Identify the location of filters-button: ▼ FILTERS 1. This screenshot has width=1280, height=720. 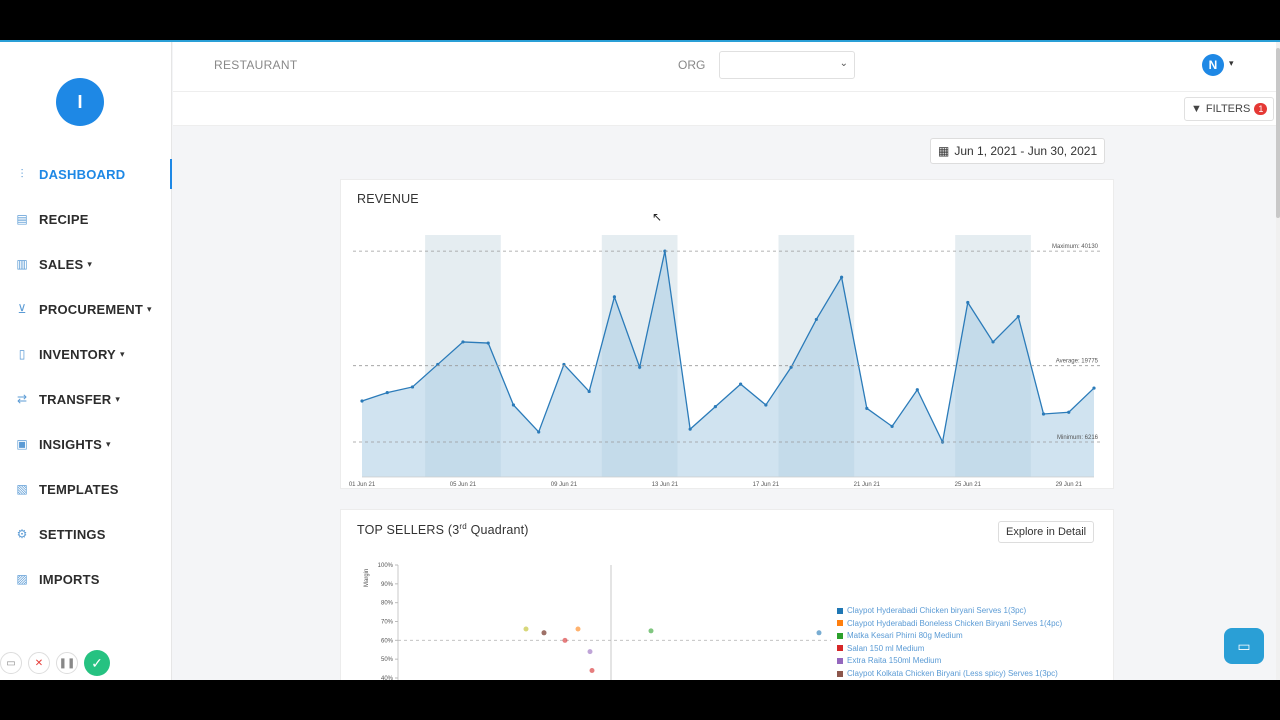
(1229, 109).